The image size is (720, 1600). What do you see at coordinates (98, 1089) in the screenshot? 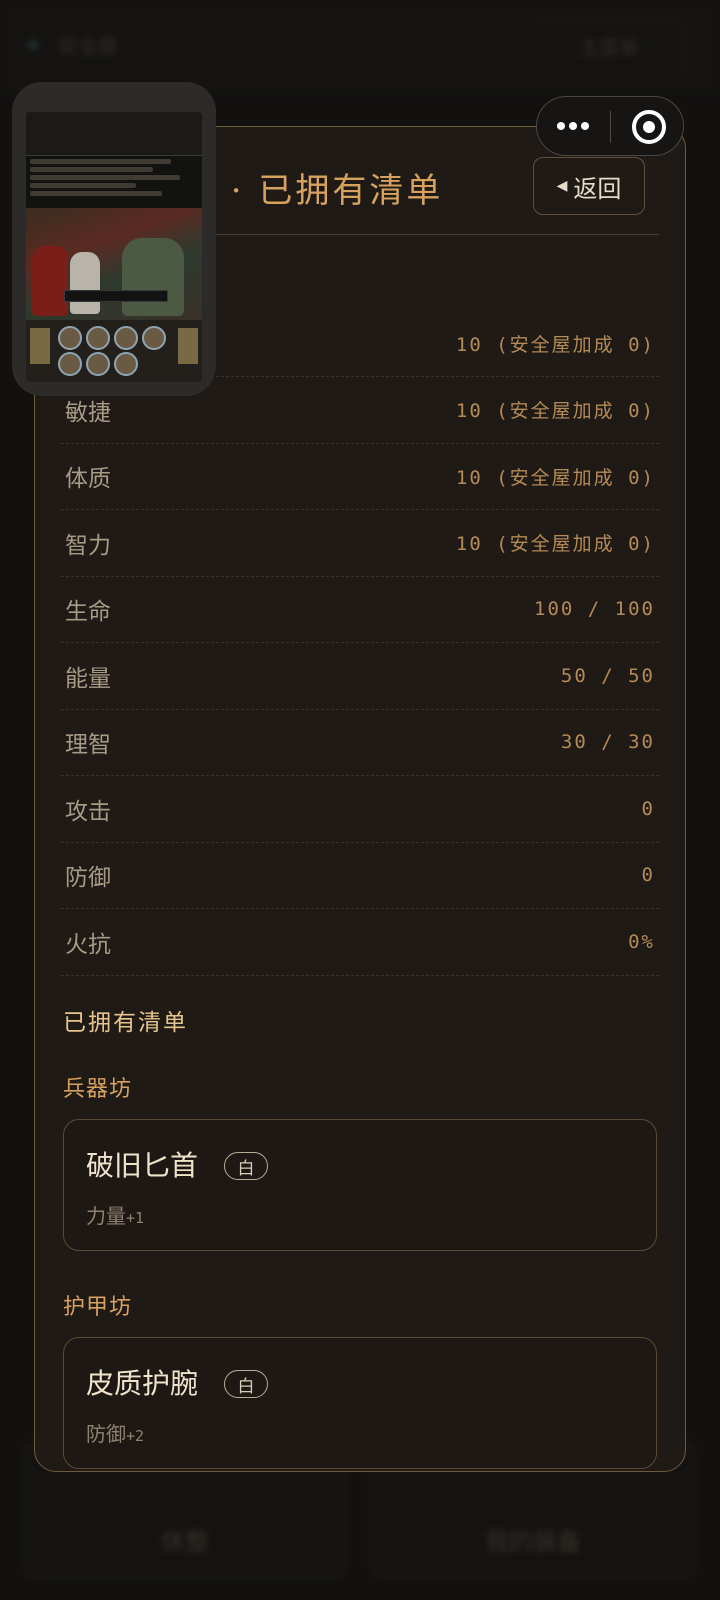
I see `category-title-weapons: 兵器坊` at bounding box center [98, 1089].